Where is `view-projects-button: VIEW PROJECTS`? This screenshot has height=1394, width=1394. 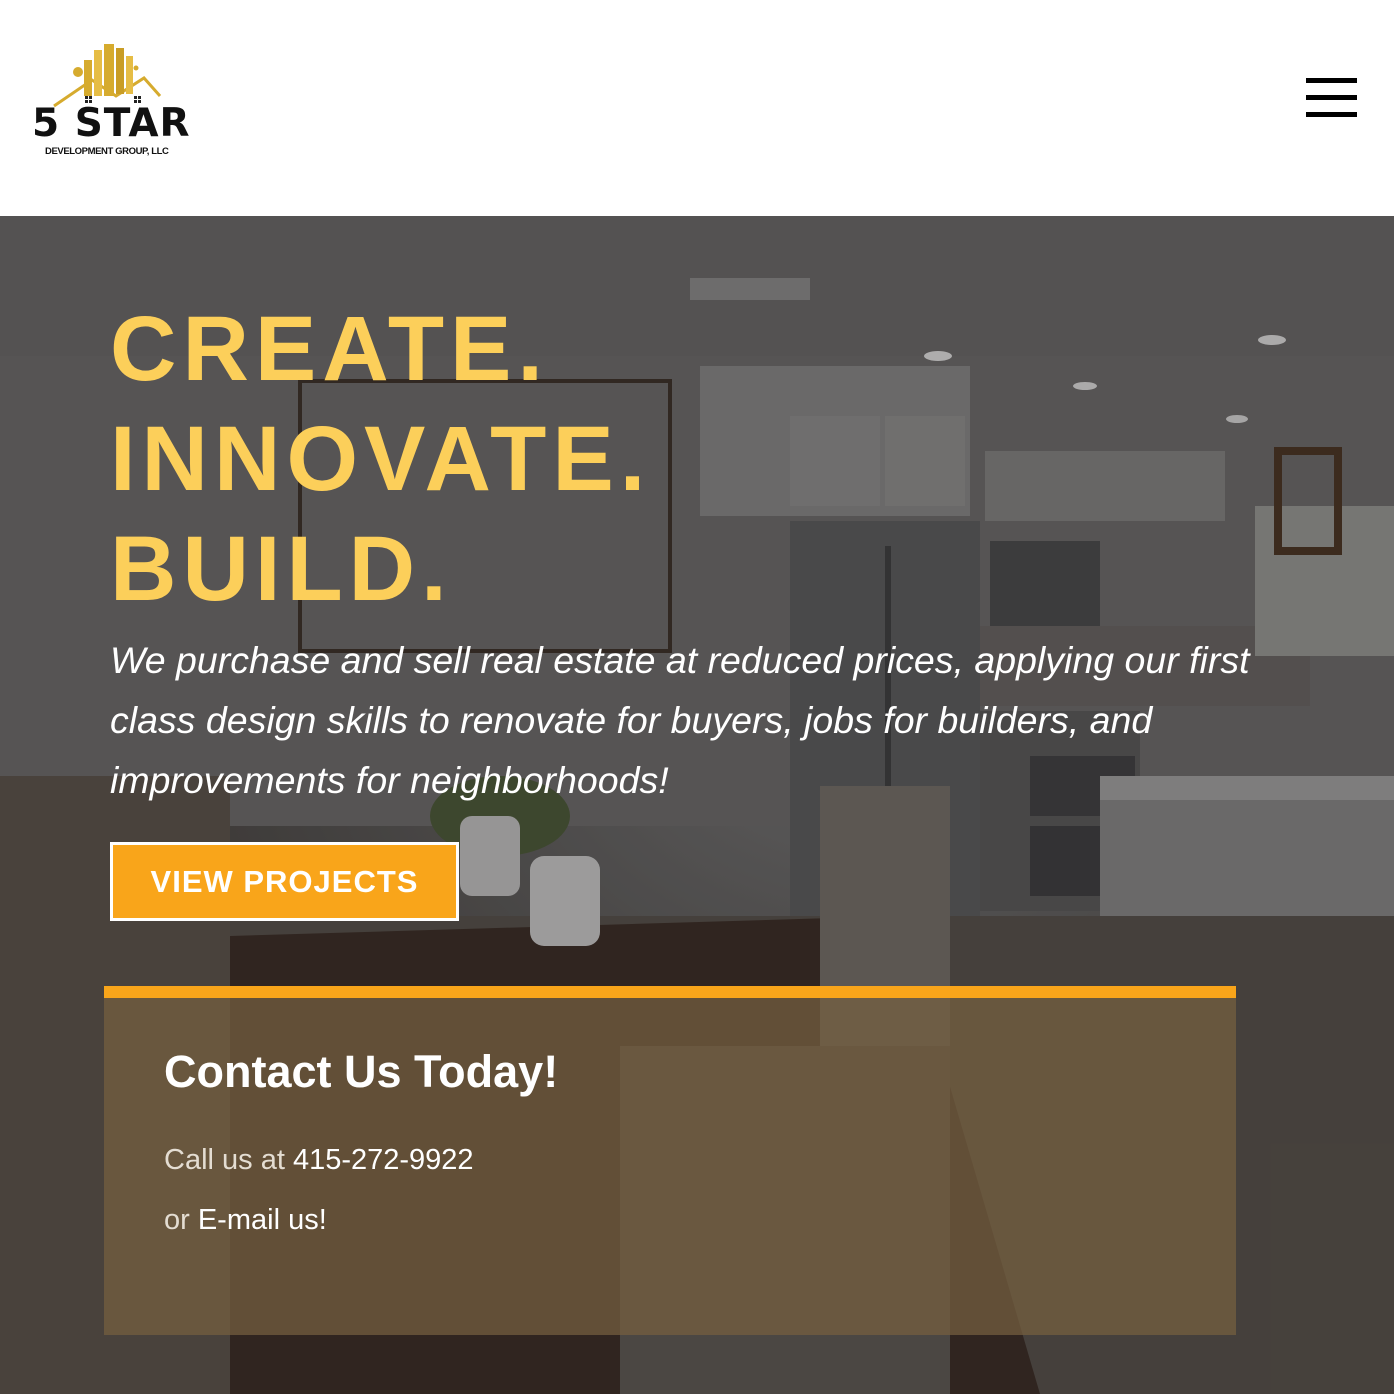
view-projects-button: VIEW PROJECTS is located at coordinates (284, 881).